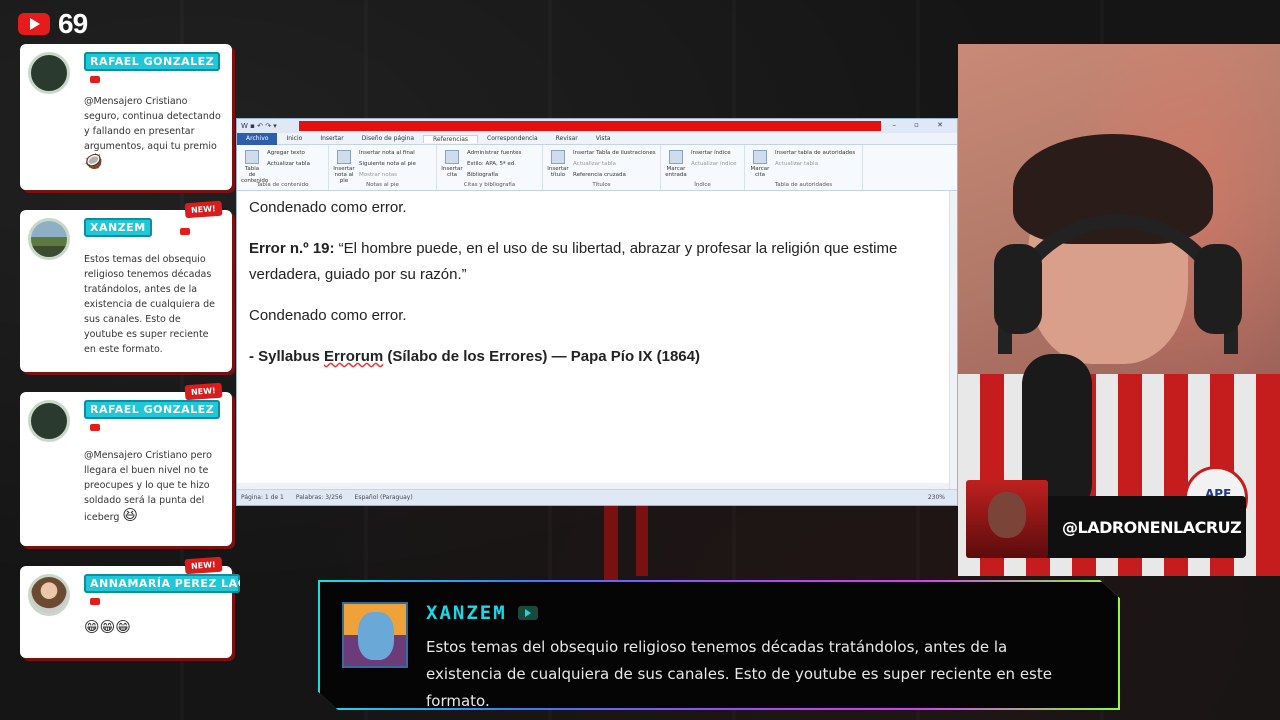  Describe the element at coordinates (614, 164) in the screenshot. I see `update-figures-table-button: Actualizar tabla` at that location.